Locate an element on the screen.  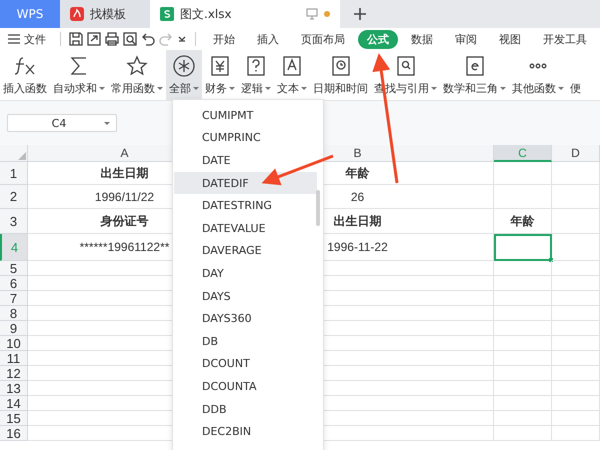
ribbon-tab: 开始 is located at coordinates (224, 39).